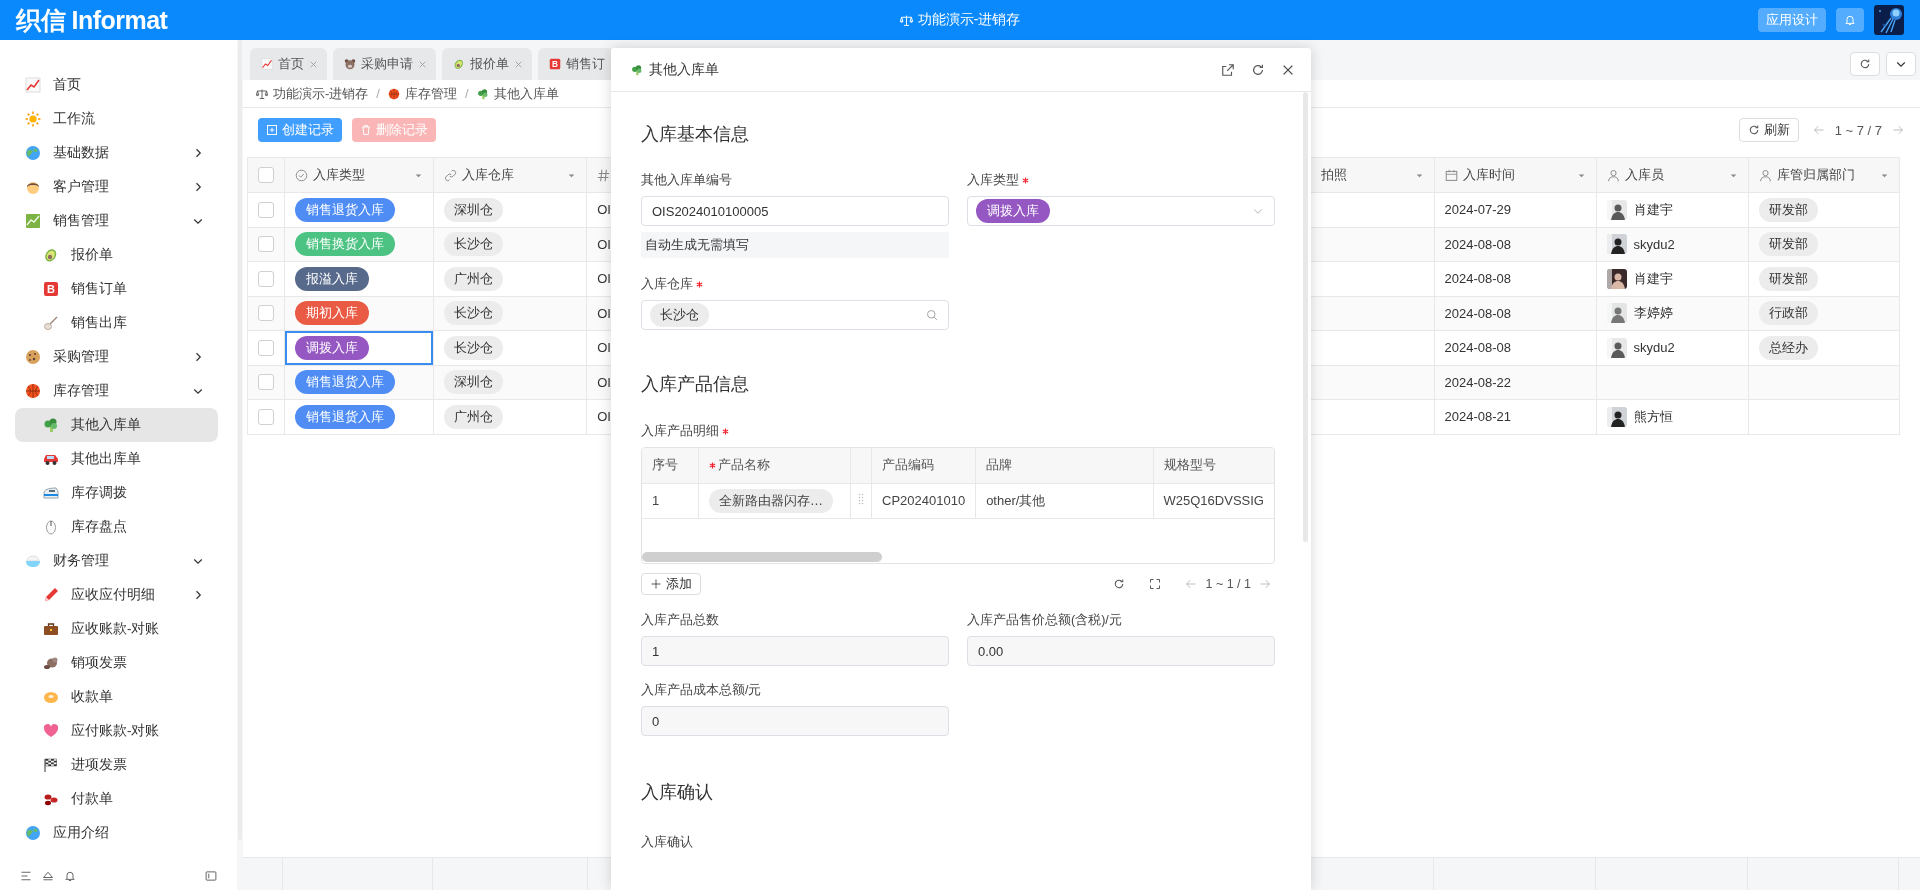 The height and width of the screenshot is (890, 1920). I want to click on text-field: 0, so click(795, 721).